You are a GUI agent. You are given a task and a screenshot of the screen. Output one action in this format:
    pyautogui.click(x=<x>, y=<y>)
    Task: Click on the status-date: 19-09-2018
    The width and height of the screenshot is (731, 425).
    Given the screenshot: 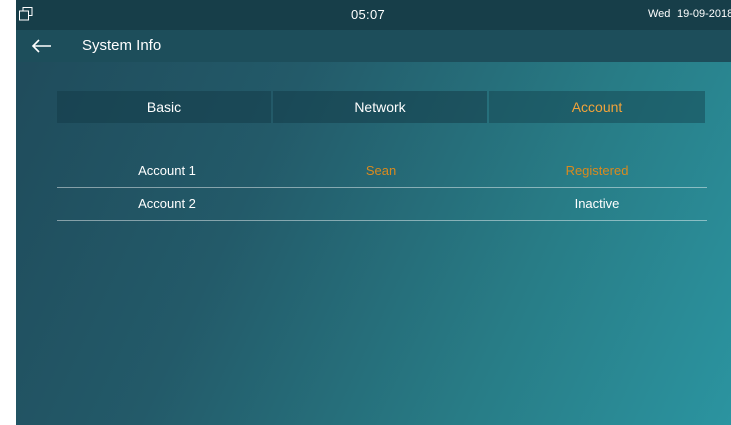 What is the action you would take?
    pyautogui.click(x=704, y=14)
    